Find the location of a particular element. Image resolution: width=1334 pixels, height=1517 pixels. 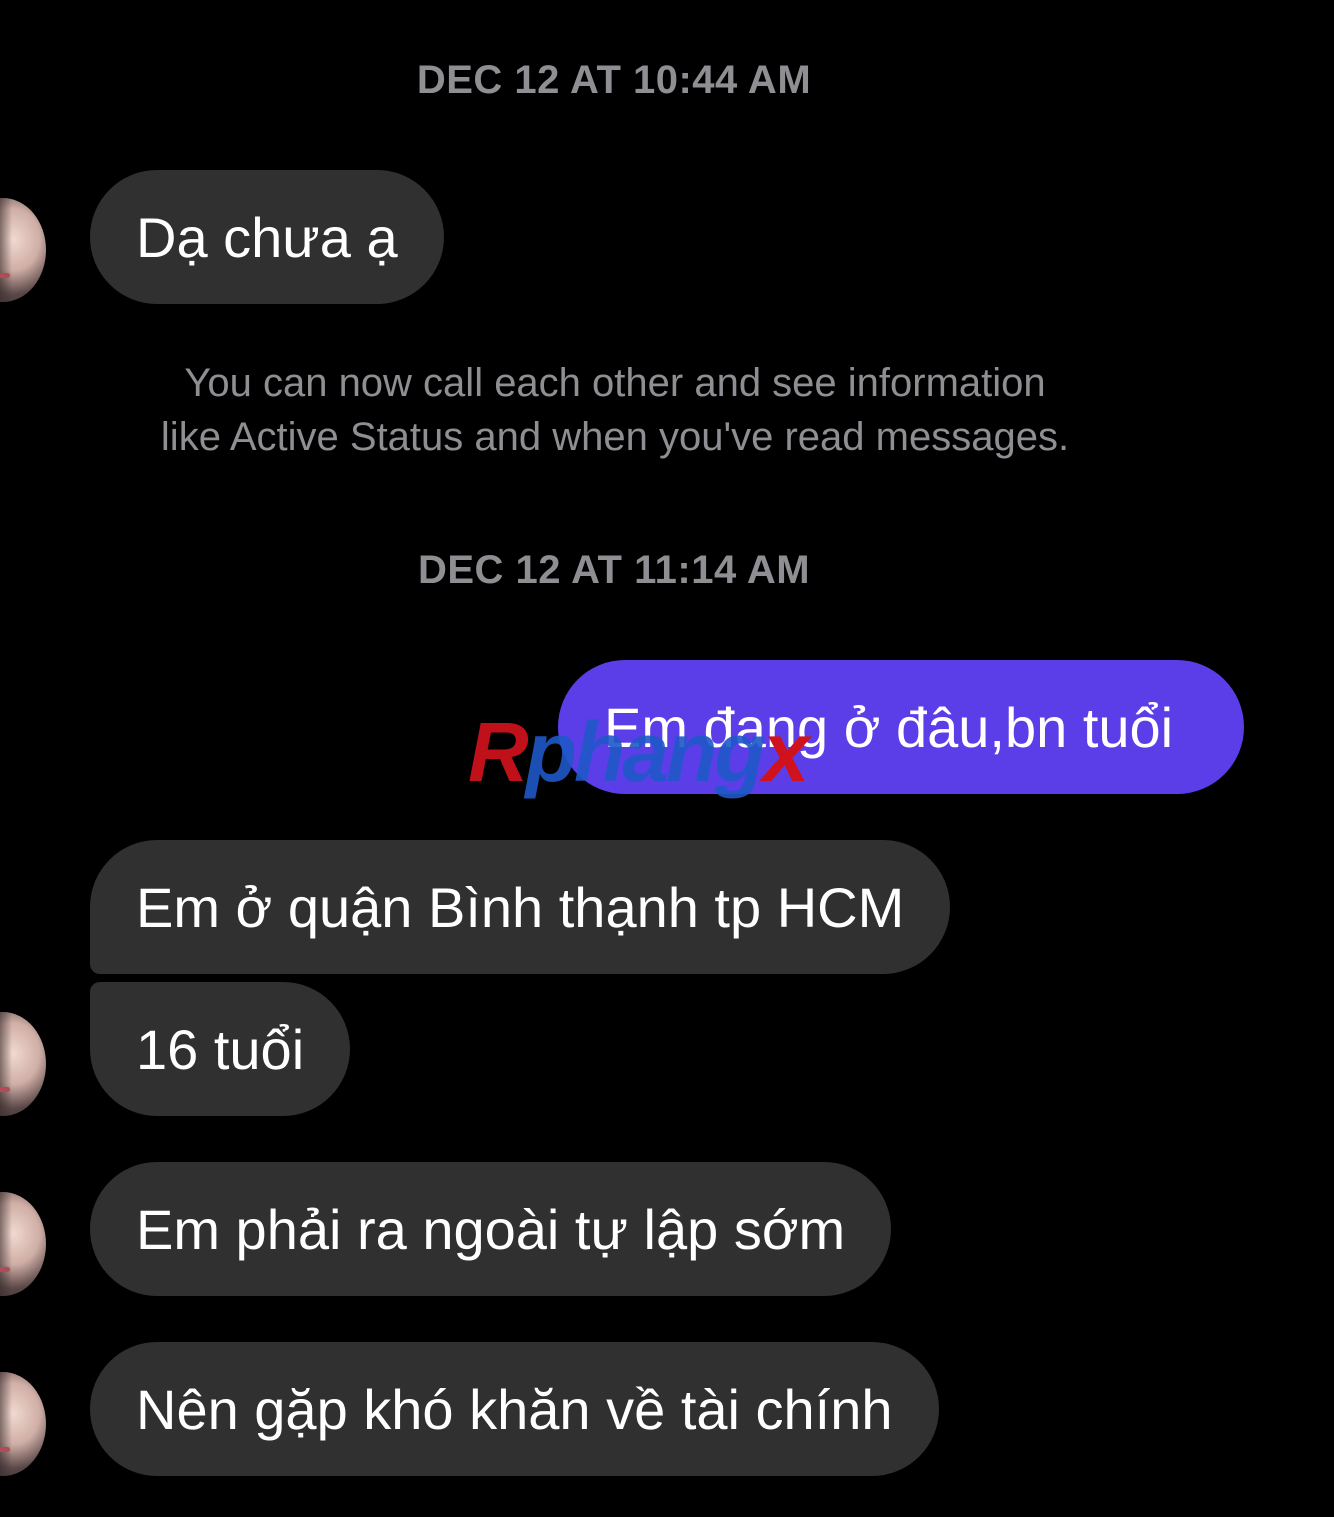

message-bubble-incoming: Em ở quận Bình thạnh tp HCM is located at coordinates (520, 907).